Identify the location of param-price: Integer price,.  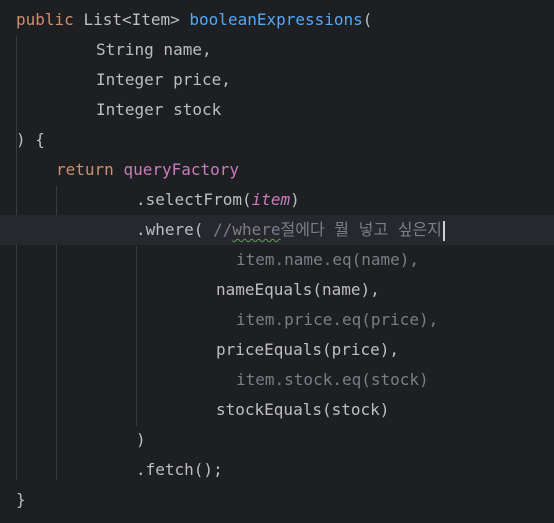
(163, 79).